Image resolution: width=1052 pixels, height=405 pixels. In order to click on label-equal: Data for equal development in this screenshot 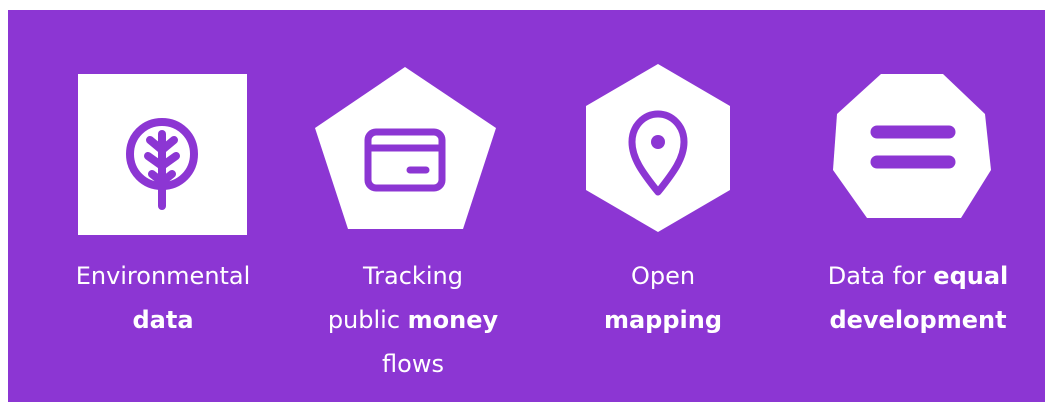, I will do `click(918, 298)`.